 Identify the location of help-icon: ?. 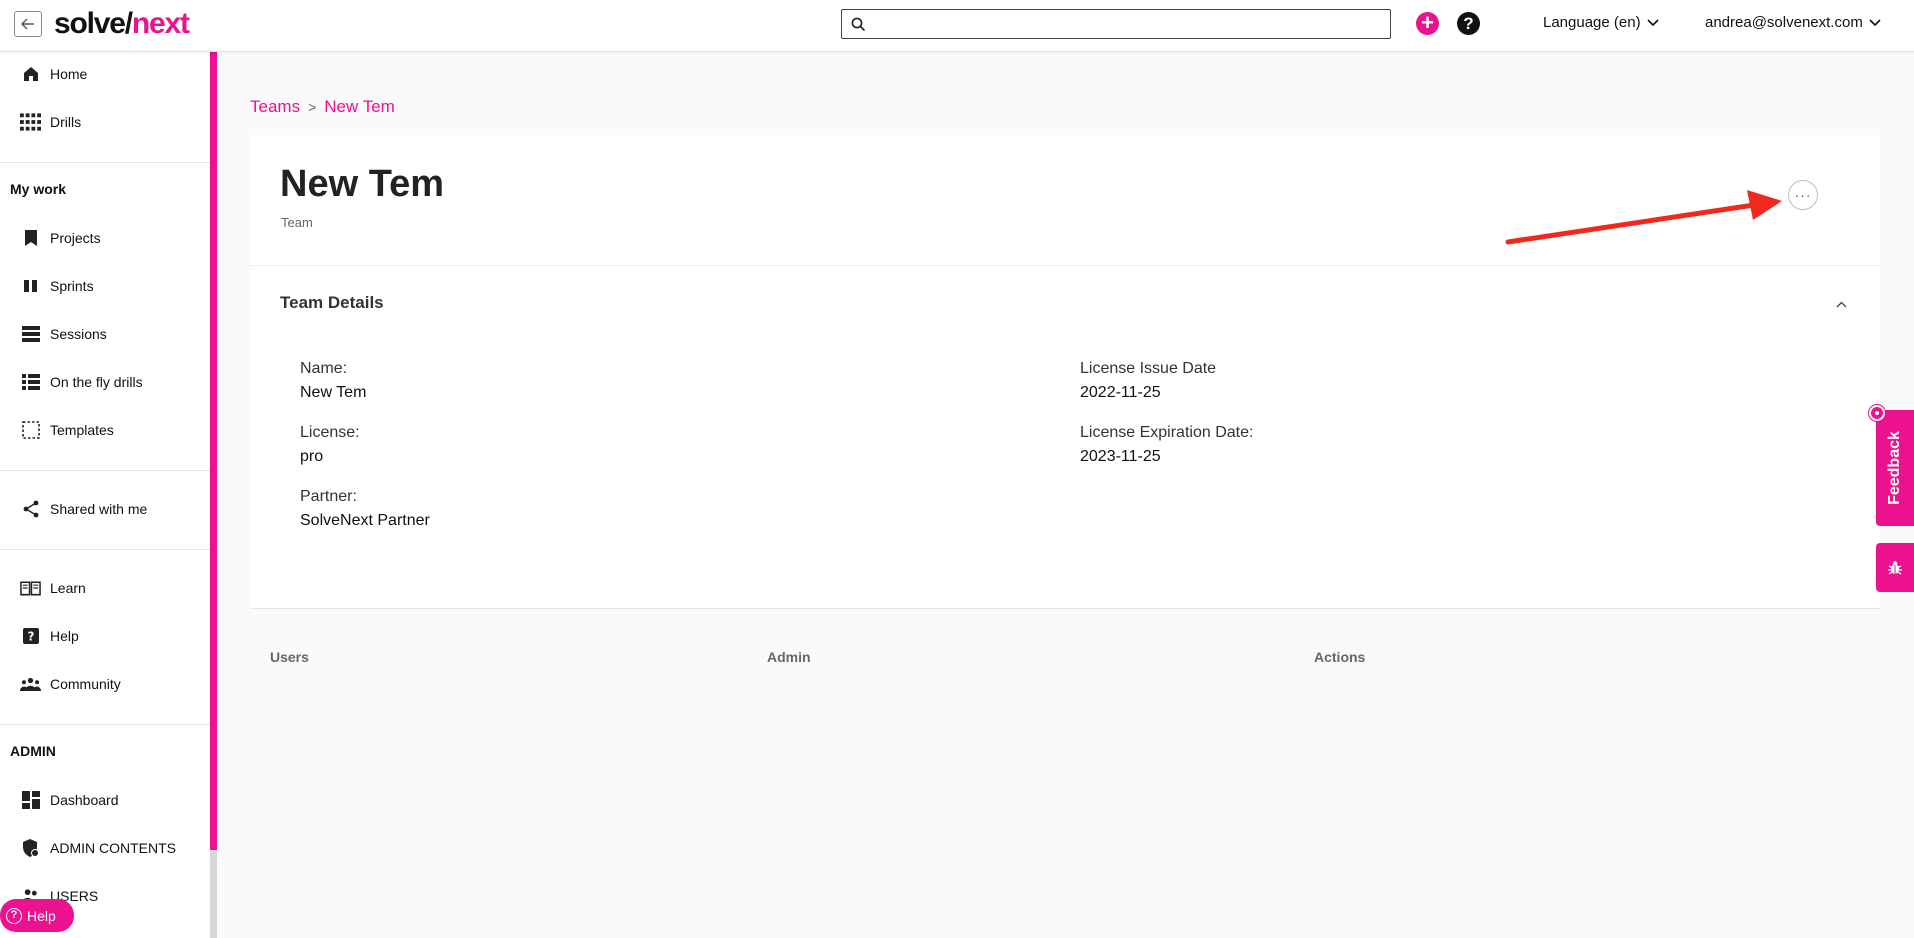
(30, 636).